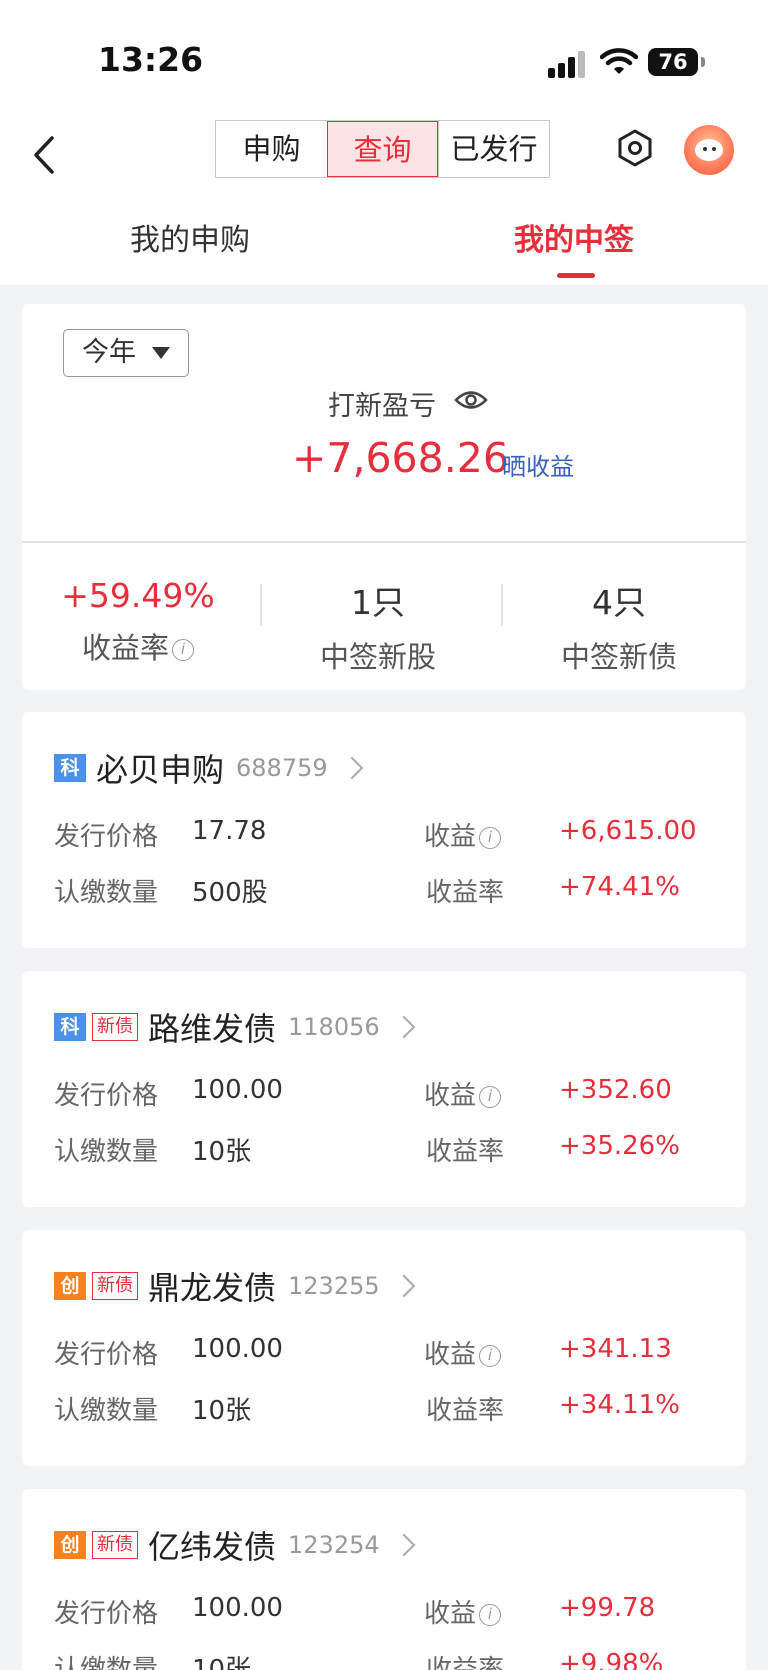 The height and width of the screenshot is (1670, 768). Describe the element at coordinates (125, 648) in the screenshot. I see `stat-label: 收益率` at that location.